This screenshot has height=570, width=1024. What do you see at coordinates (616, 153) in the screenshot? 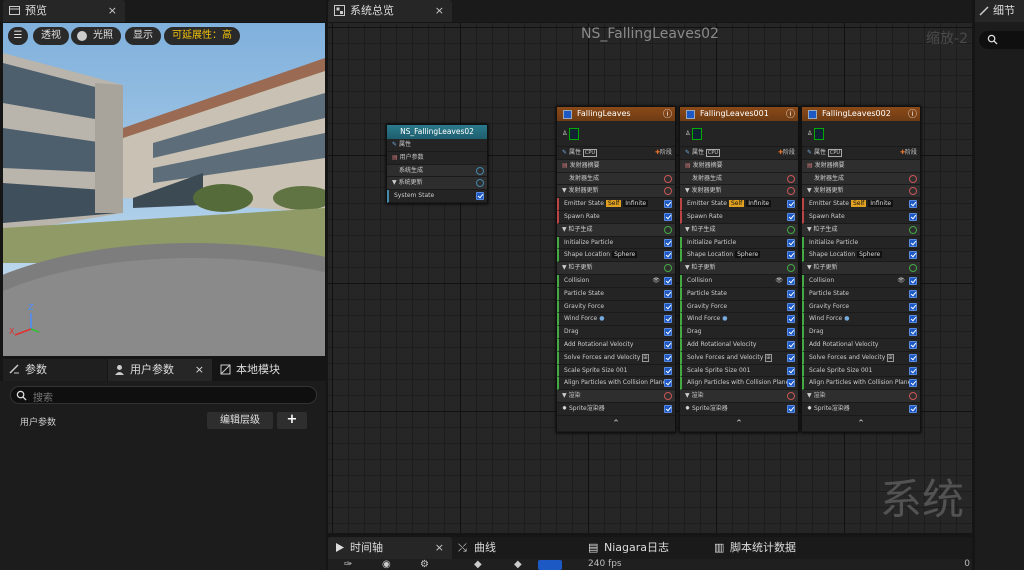
I see `emitter-props-row: ✎ 属性 CPU ✚阶段` at bounding box center [616, 153].